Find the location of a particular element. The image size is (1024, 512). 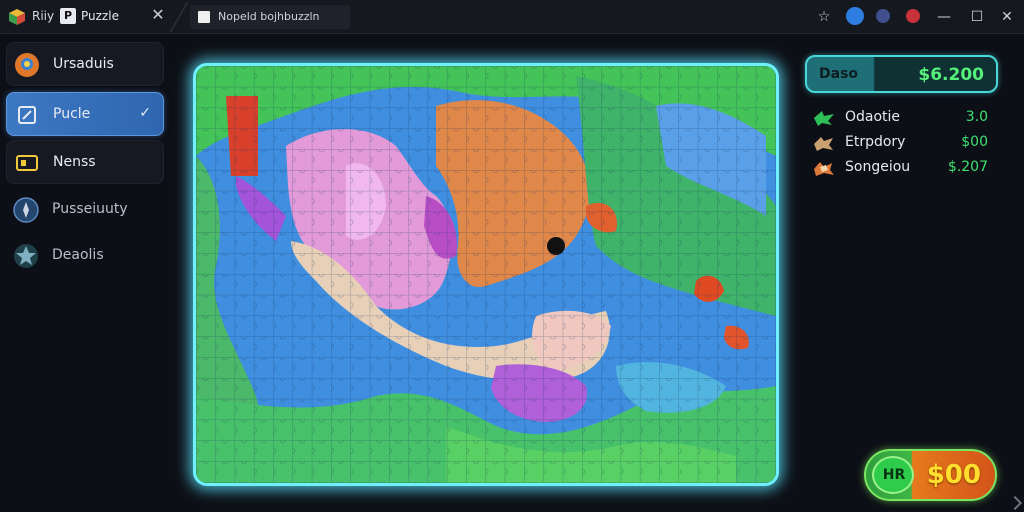

sidebar-item-ursaduis: Ursaduis is located at coordinates (85, 64).